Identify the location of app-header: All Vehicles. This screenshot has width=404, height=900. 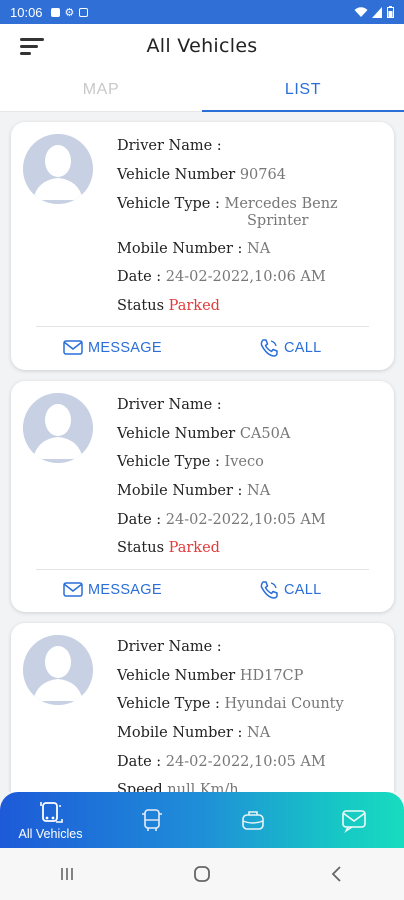
(202, 46).